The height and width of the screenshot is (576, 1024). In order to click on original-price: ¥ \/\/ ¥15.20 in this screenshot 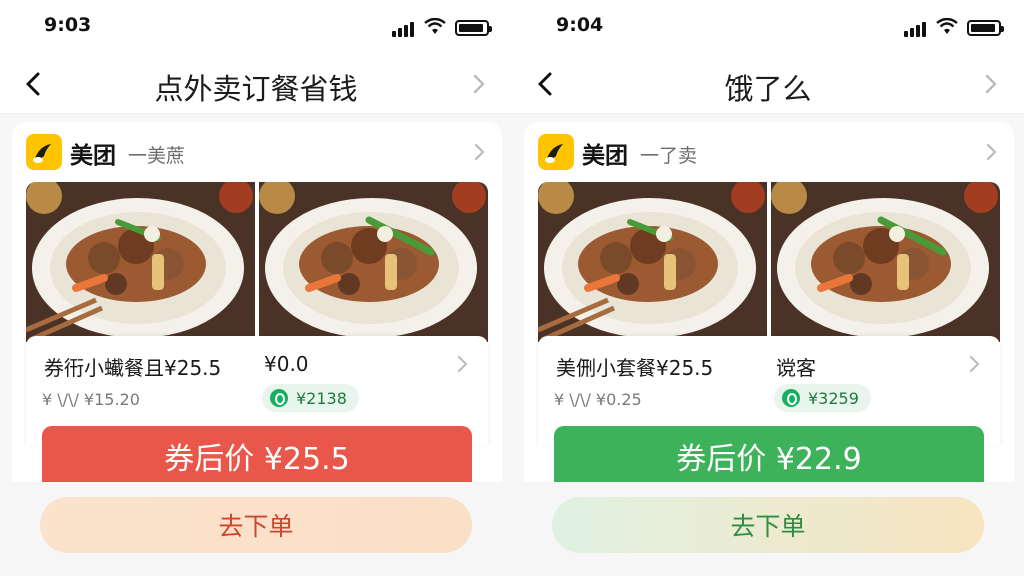, I will do `click(91, 399)`.